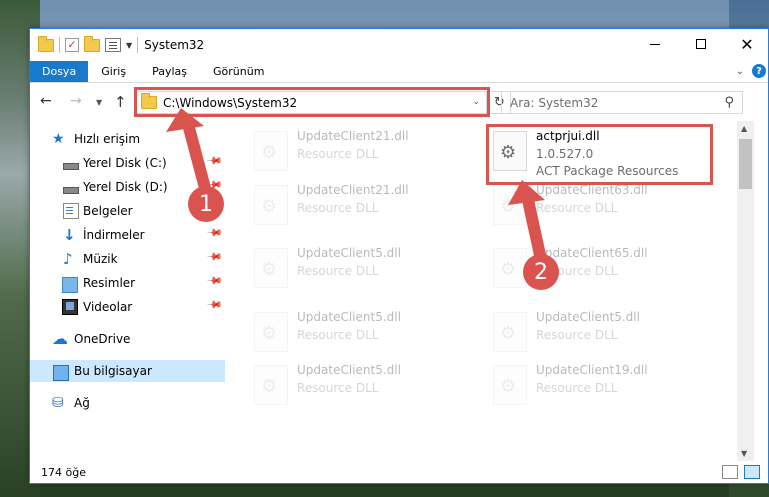 This screenshot has height=497, width=769. Describe the element at coordinates (554, 102) in the screenshot. I see `search-placeholder: Ara: System32` at that location.